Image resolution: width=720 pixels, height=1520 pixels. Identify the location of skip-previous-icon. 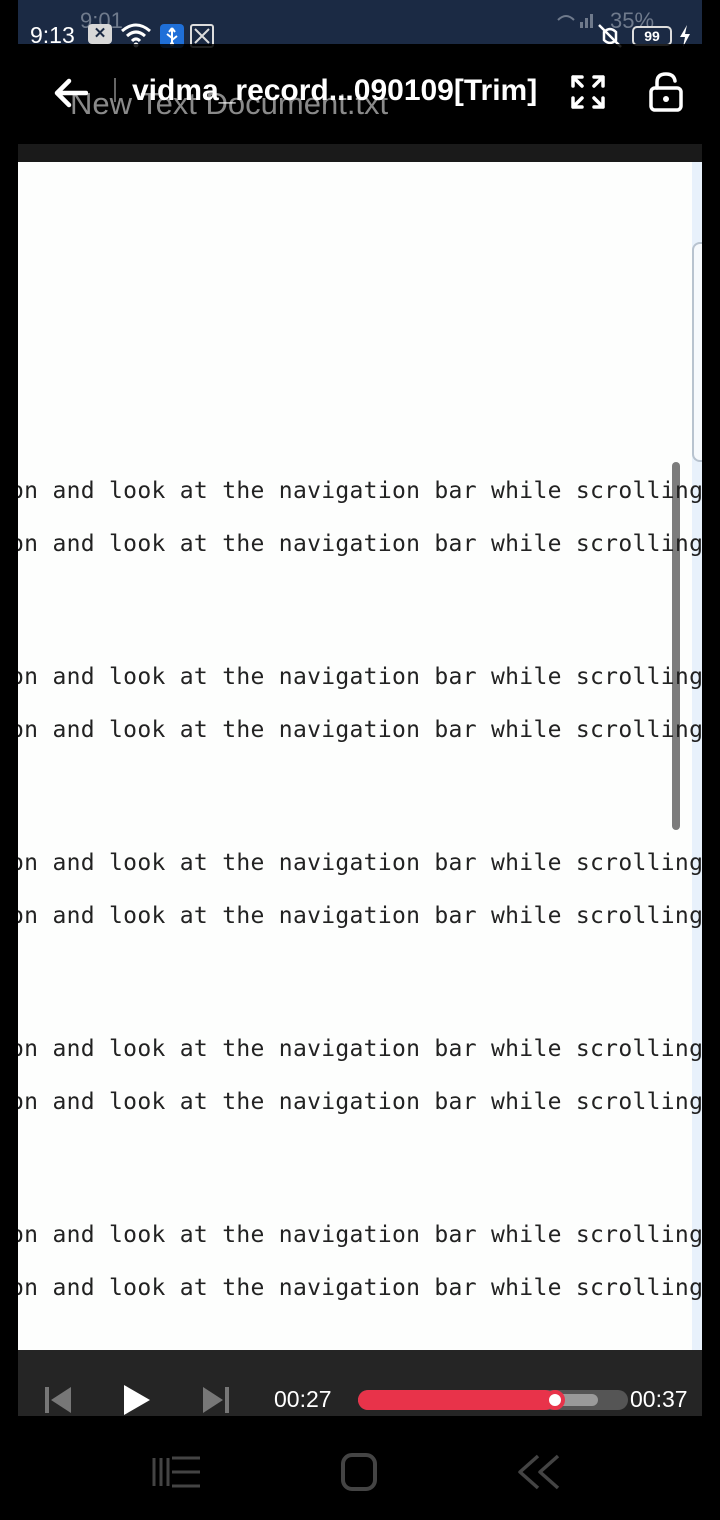
(58, 1400).